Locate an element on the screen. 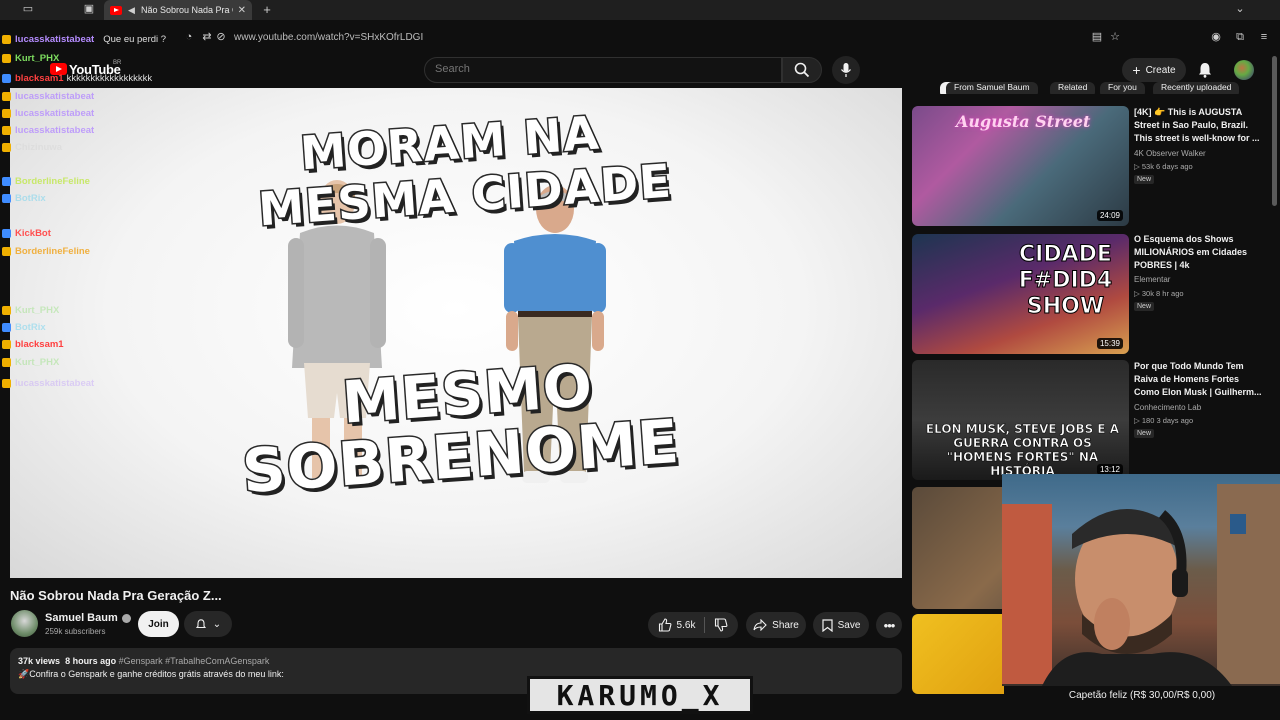 This screenshot has height=720, width=1280. channel-name-row: Samuel Baum is located at coordinates (88, 618).